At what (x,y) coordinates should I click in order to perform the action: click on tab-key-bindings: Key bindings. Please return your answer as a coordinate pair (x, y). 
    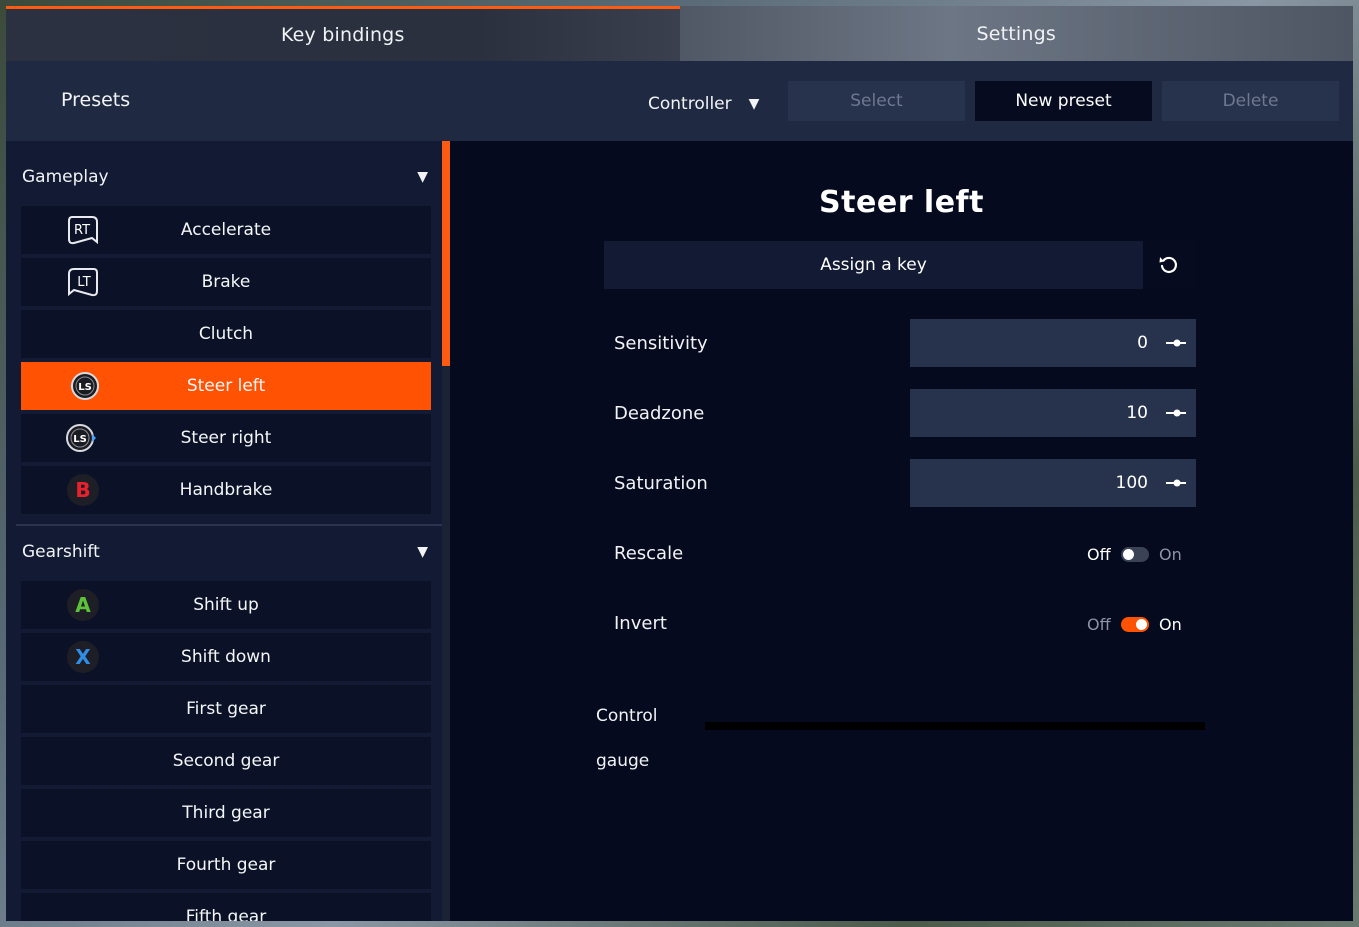
    Looking at the image, I should click on (343, 33).